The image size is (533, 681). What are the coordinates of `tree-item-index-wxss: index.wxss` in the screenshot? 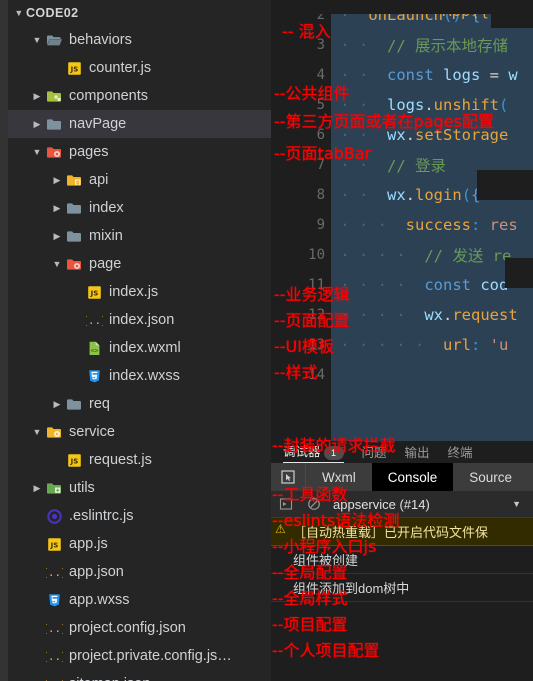 It's located at (139, 376).